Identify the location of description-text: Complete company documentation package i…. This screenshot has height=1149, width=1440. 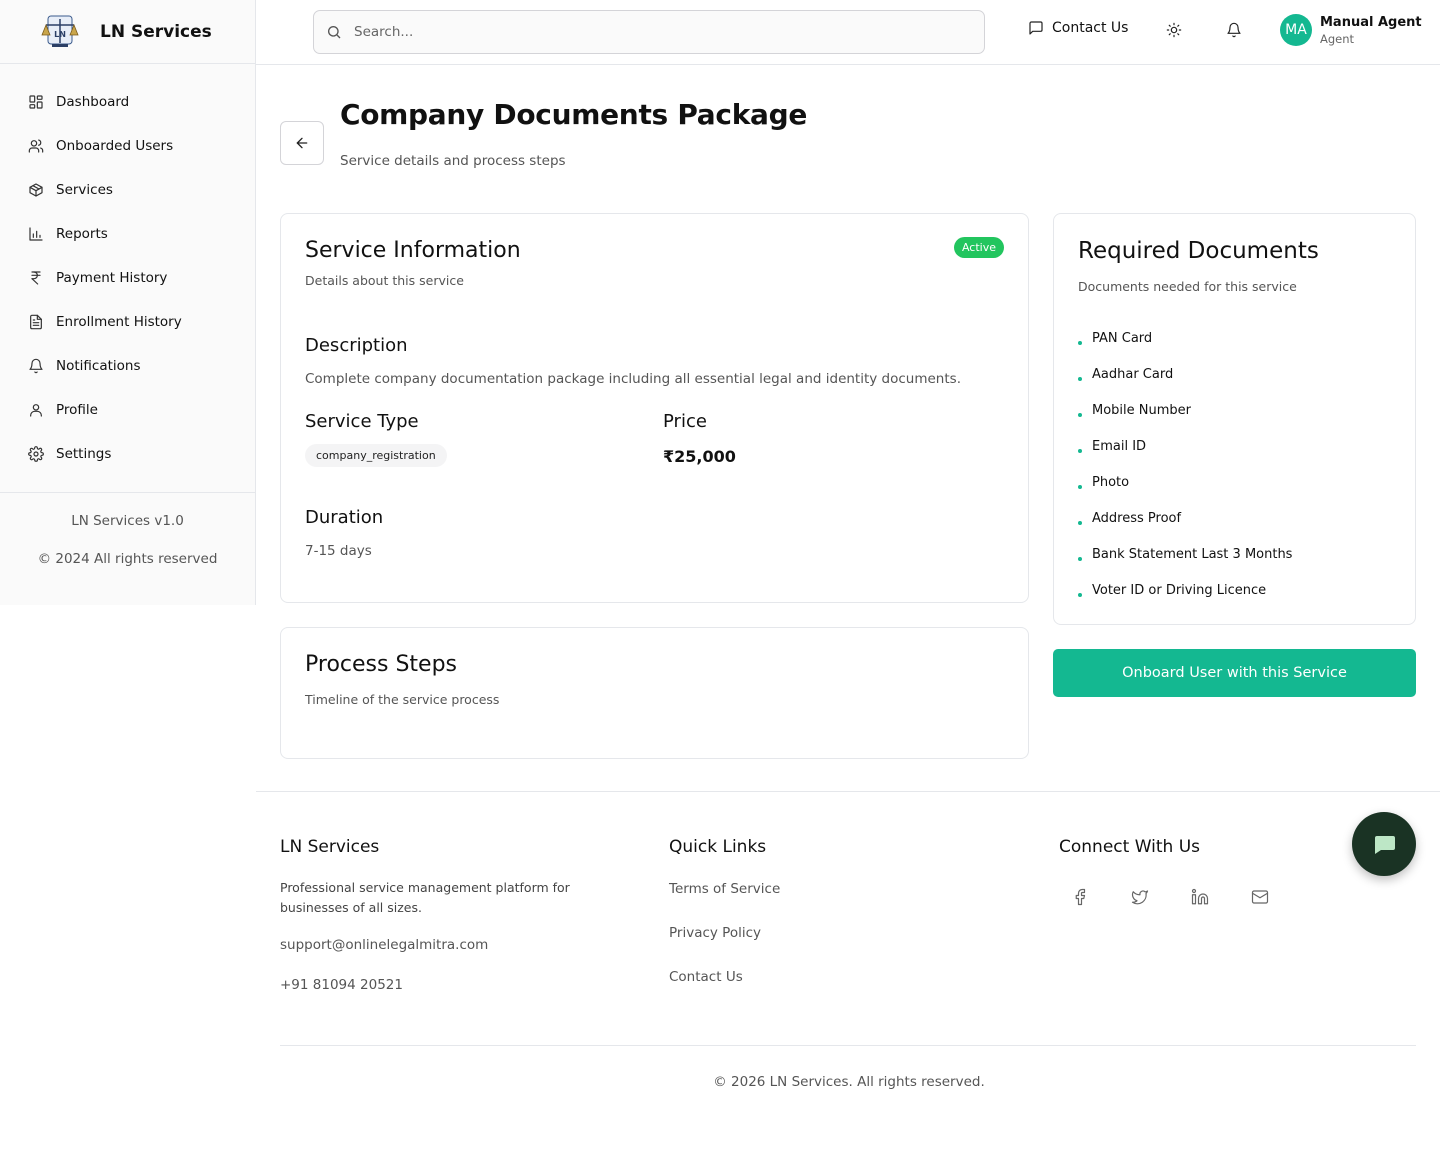
(633, 379).